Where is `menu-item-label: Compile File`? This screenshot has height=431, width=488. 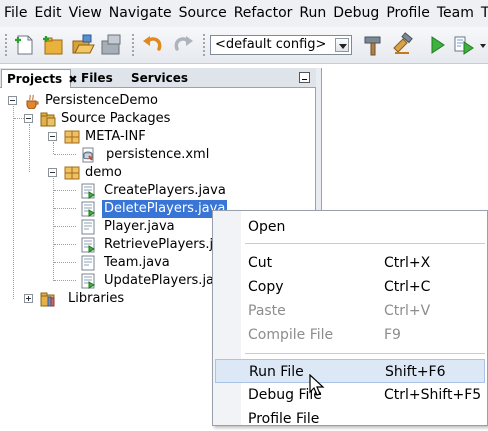
menu-item-label: Compile File is located at coordinates (291, 335).